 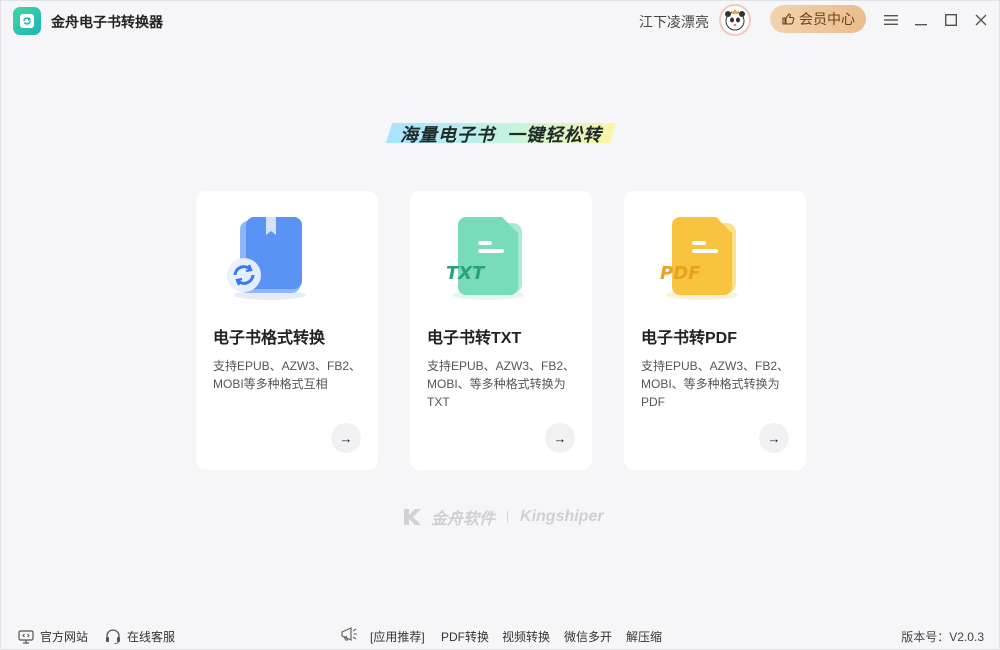 I want to click on card-description: 支持EPUB、AZW3、FB2、 MOBI、等多种格式转换为 PDF, so click(x=715, y=384).